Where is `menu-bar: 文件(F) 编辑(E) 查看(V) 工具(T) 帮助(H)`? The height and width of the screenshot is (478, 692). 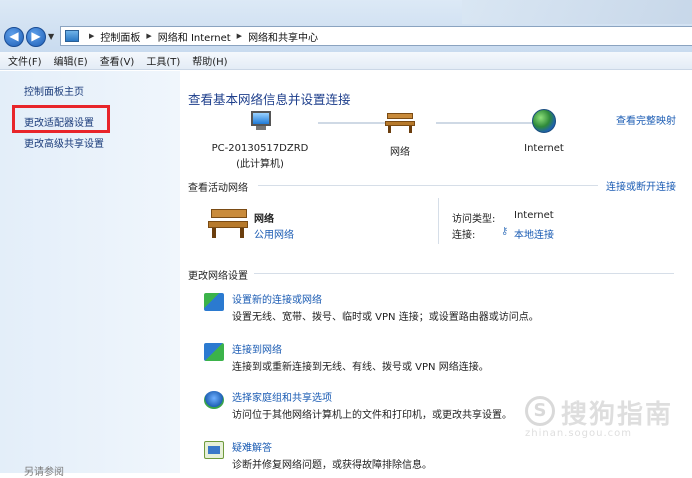
menu-bar: 文件(F) 编辑(E) 查看(V) 工具(T) 帮助(H) is located at coordinates (346, 61).